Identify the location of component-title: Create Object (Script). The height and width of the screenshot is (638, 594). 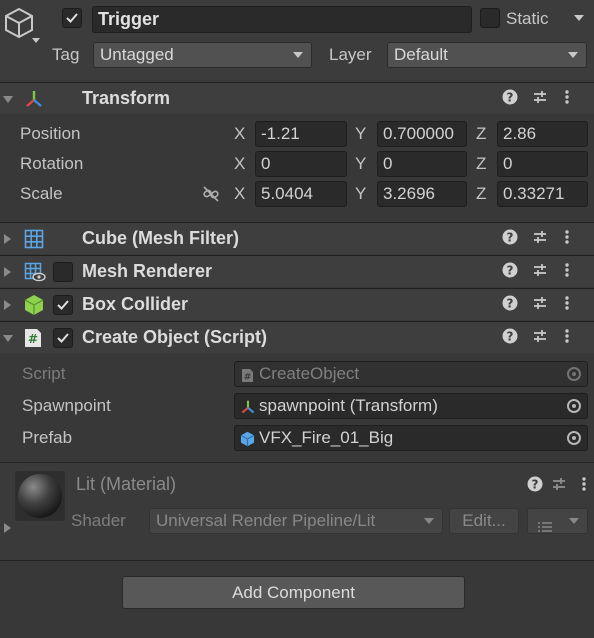
(175, 337).